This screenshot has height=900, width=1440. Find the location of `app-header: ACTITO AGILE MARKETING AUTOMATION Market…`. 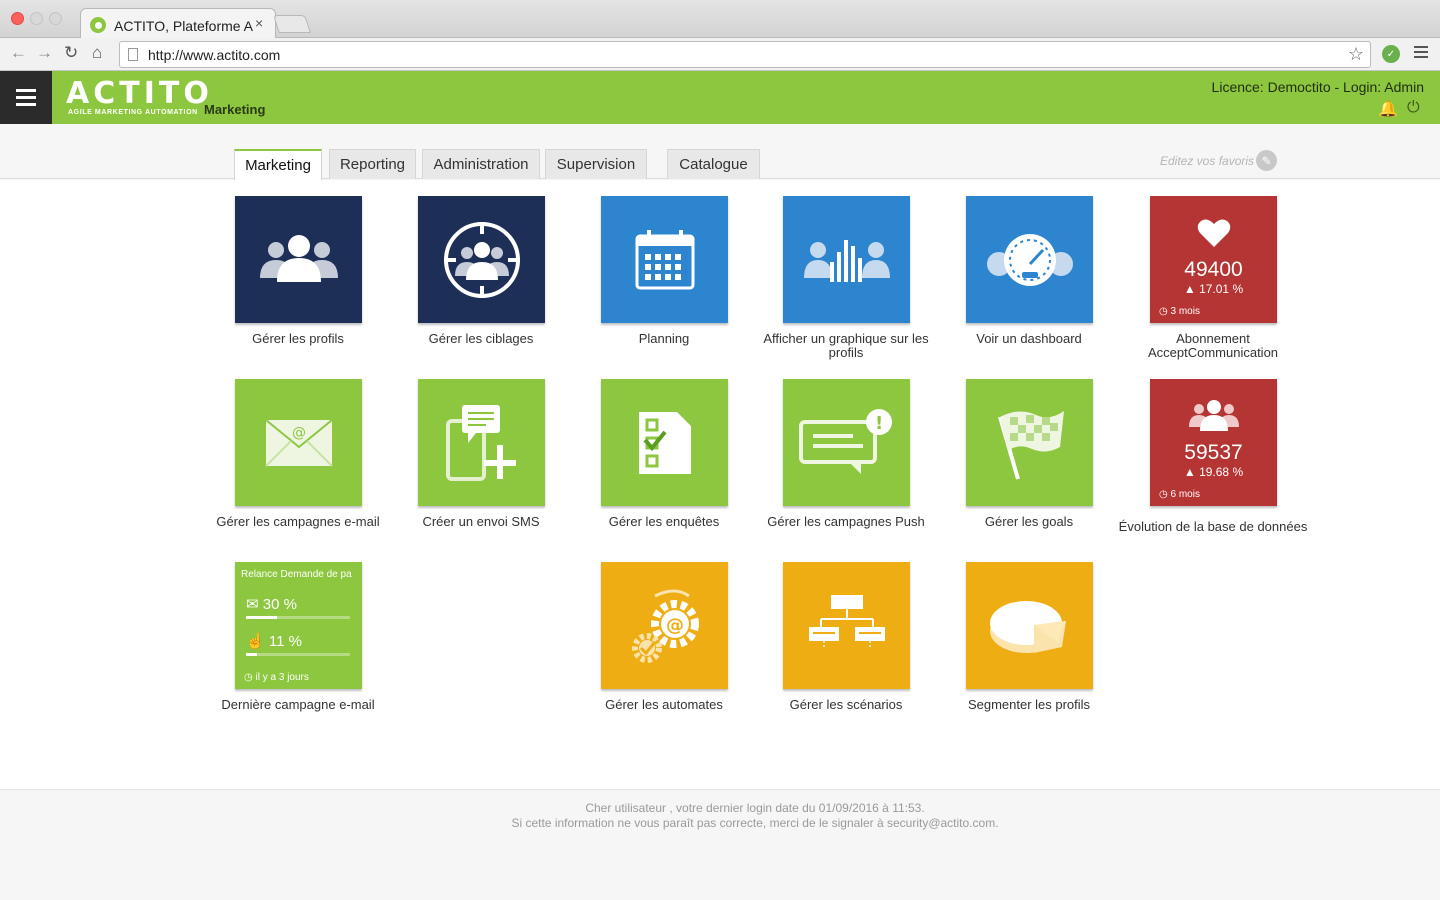

app-header: ACTITO AGILE MARKETING AUTOMATION Market… is located at coordinates (720, 97).